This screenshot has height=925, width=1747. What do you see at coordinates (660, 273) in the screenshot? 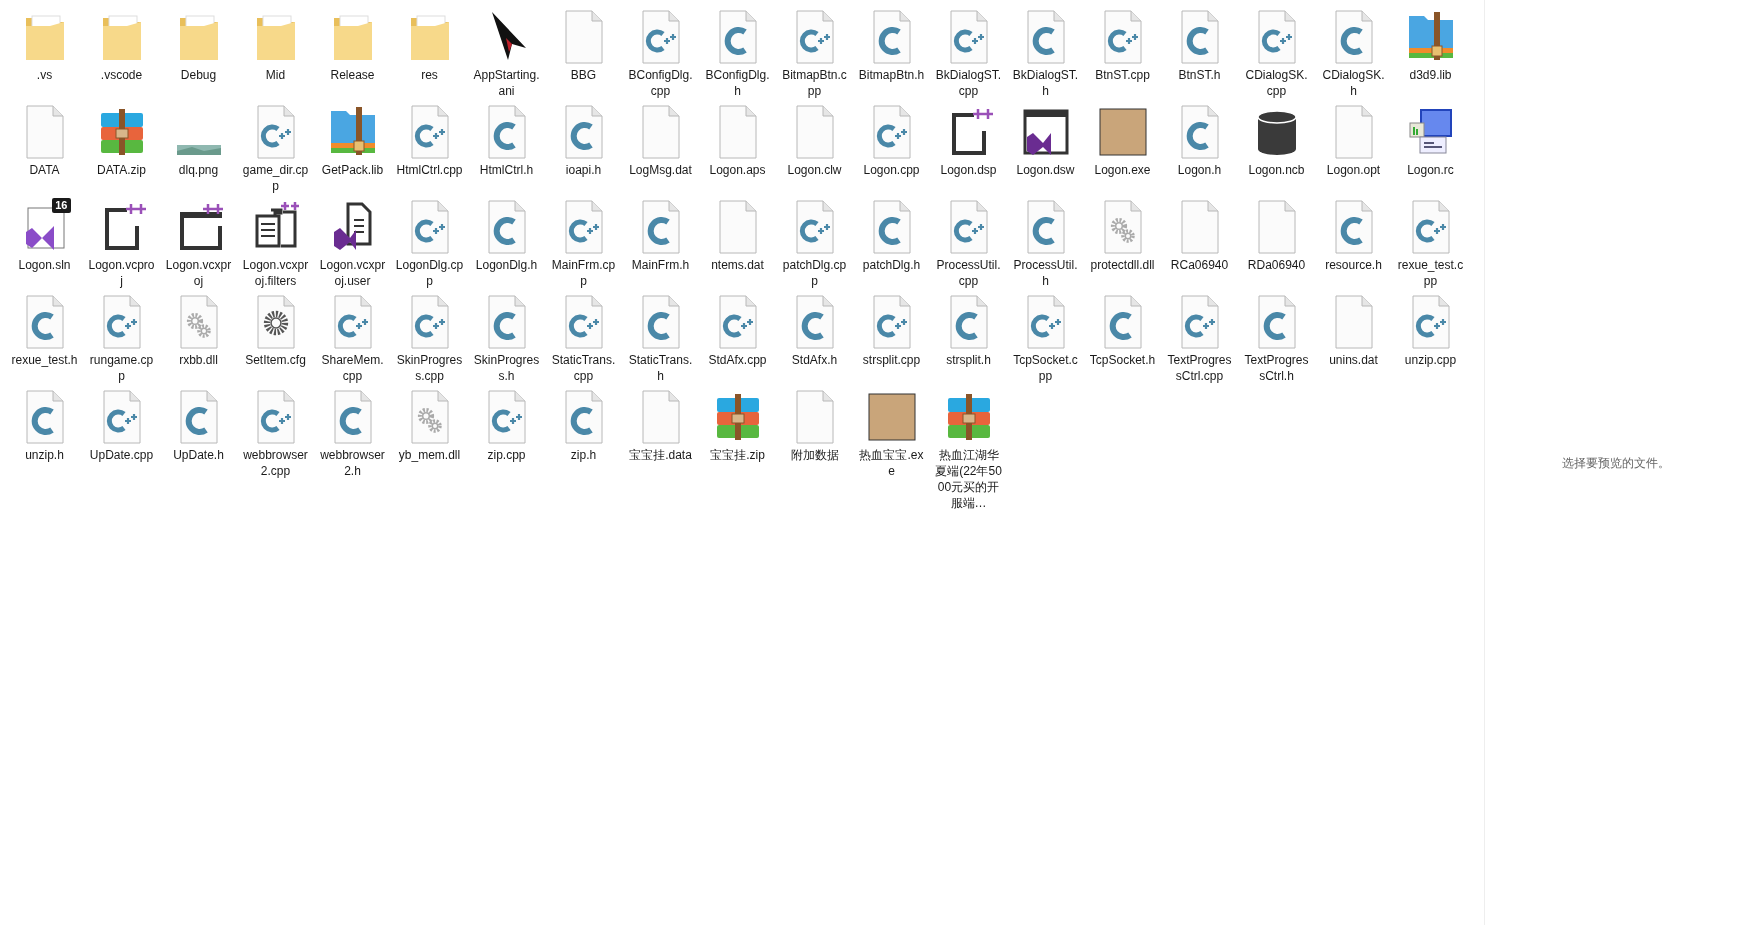
I see `file-name: MainFrm.h` at bounding box center [660, 273].